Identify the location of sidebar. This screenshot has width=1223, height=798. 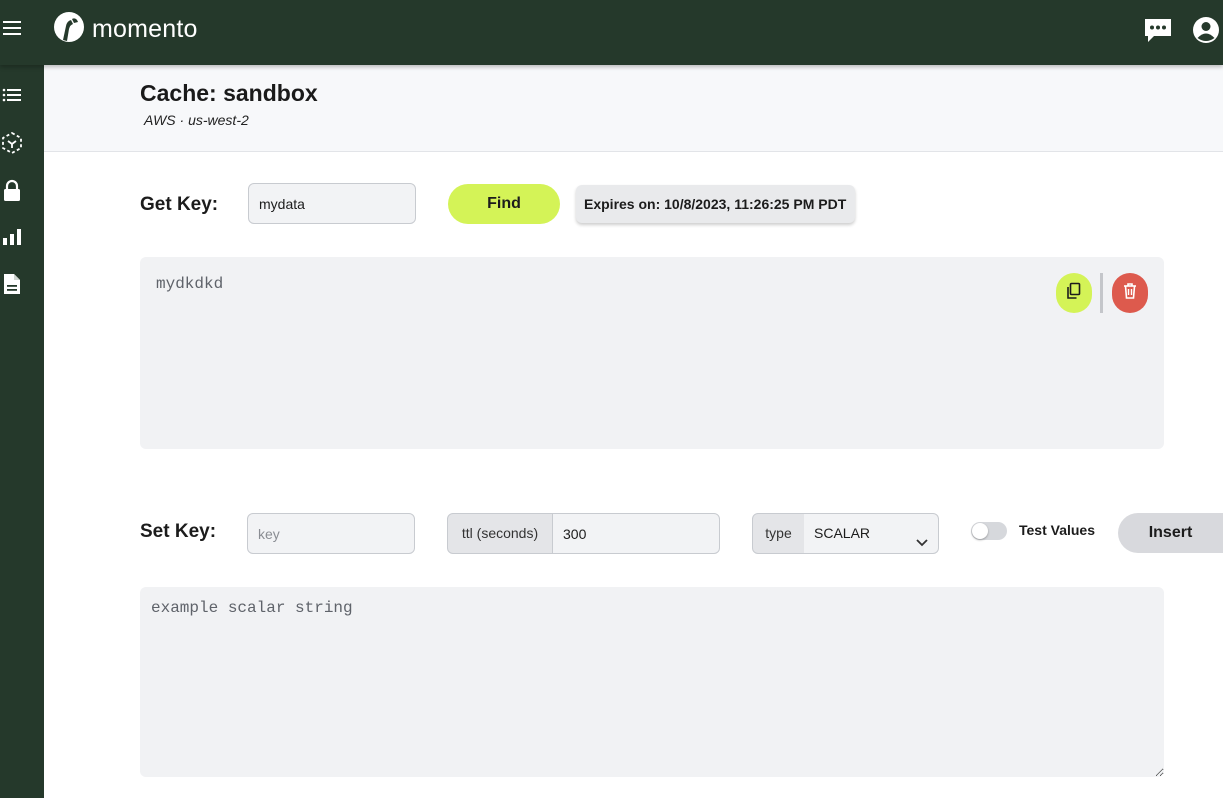
(22, 431).